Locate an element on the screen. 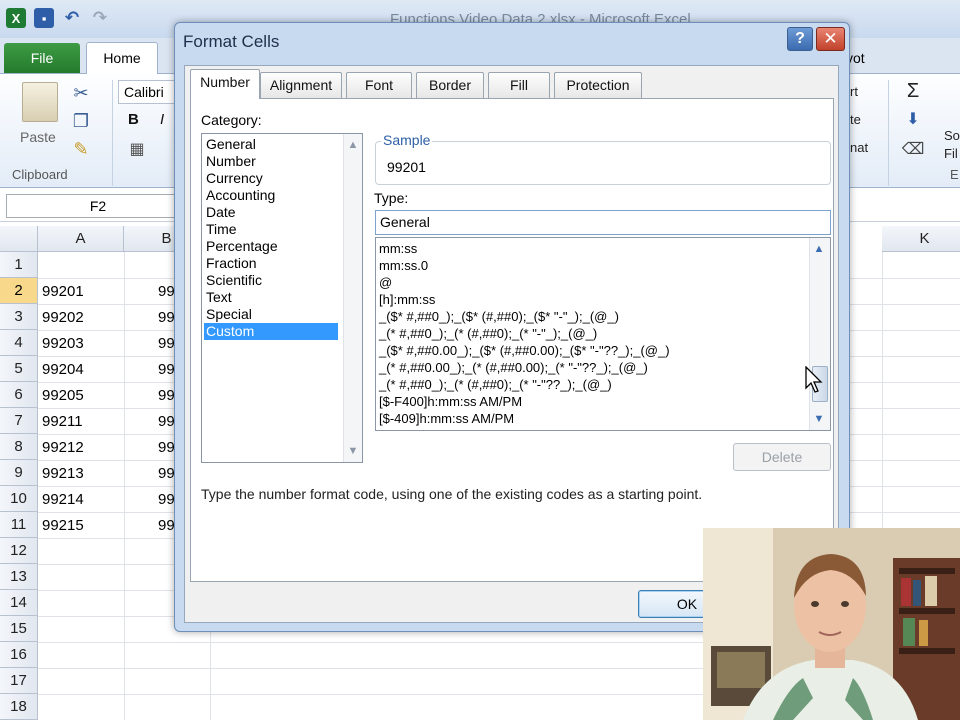  clear-icon: ⌫ is located at coordinates (913, 149).